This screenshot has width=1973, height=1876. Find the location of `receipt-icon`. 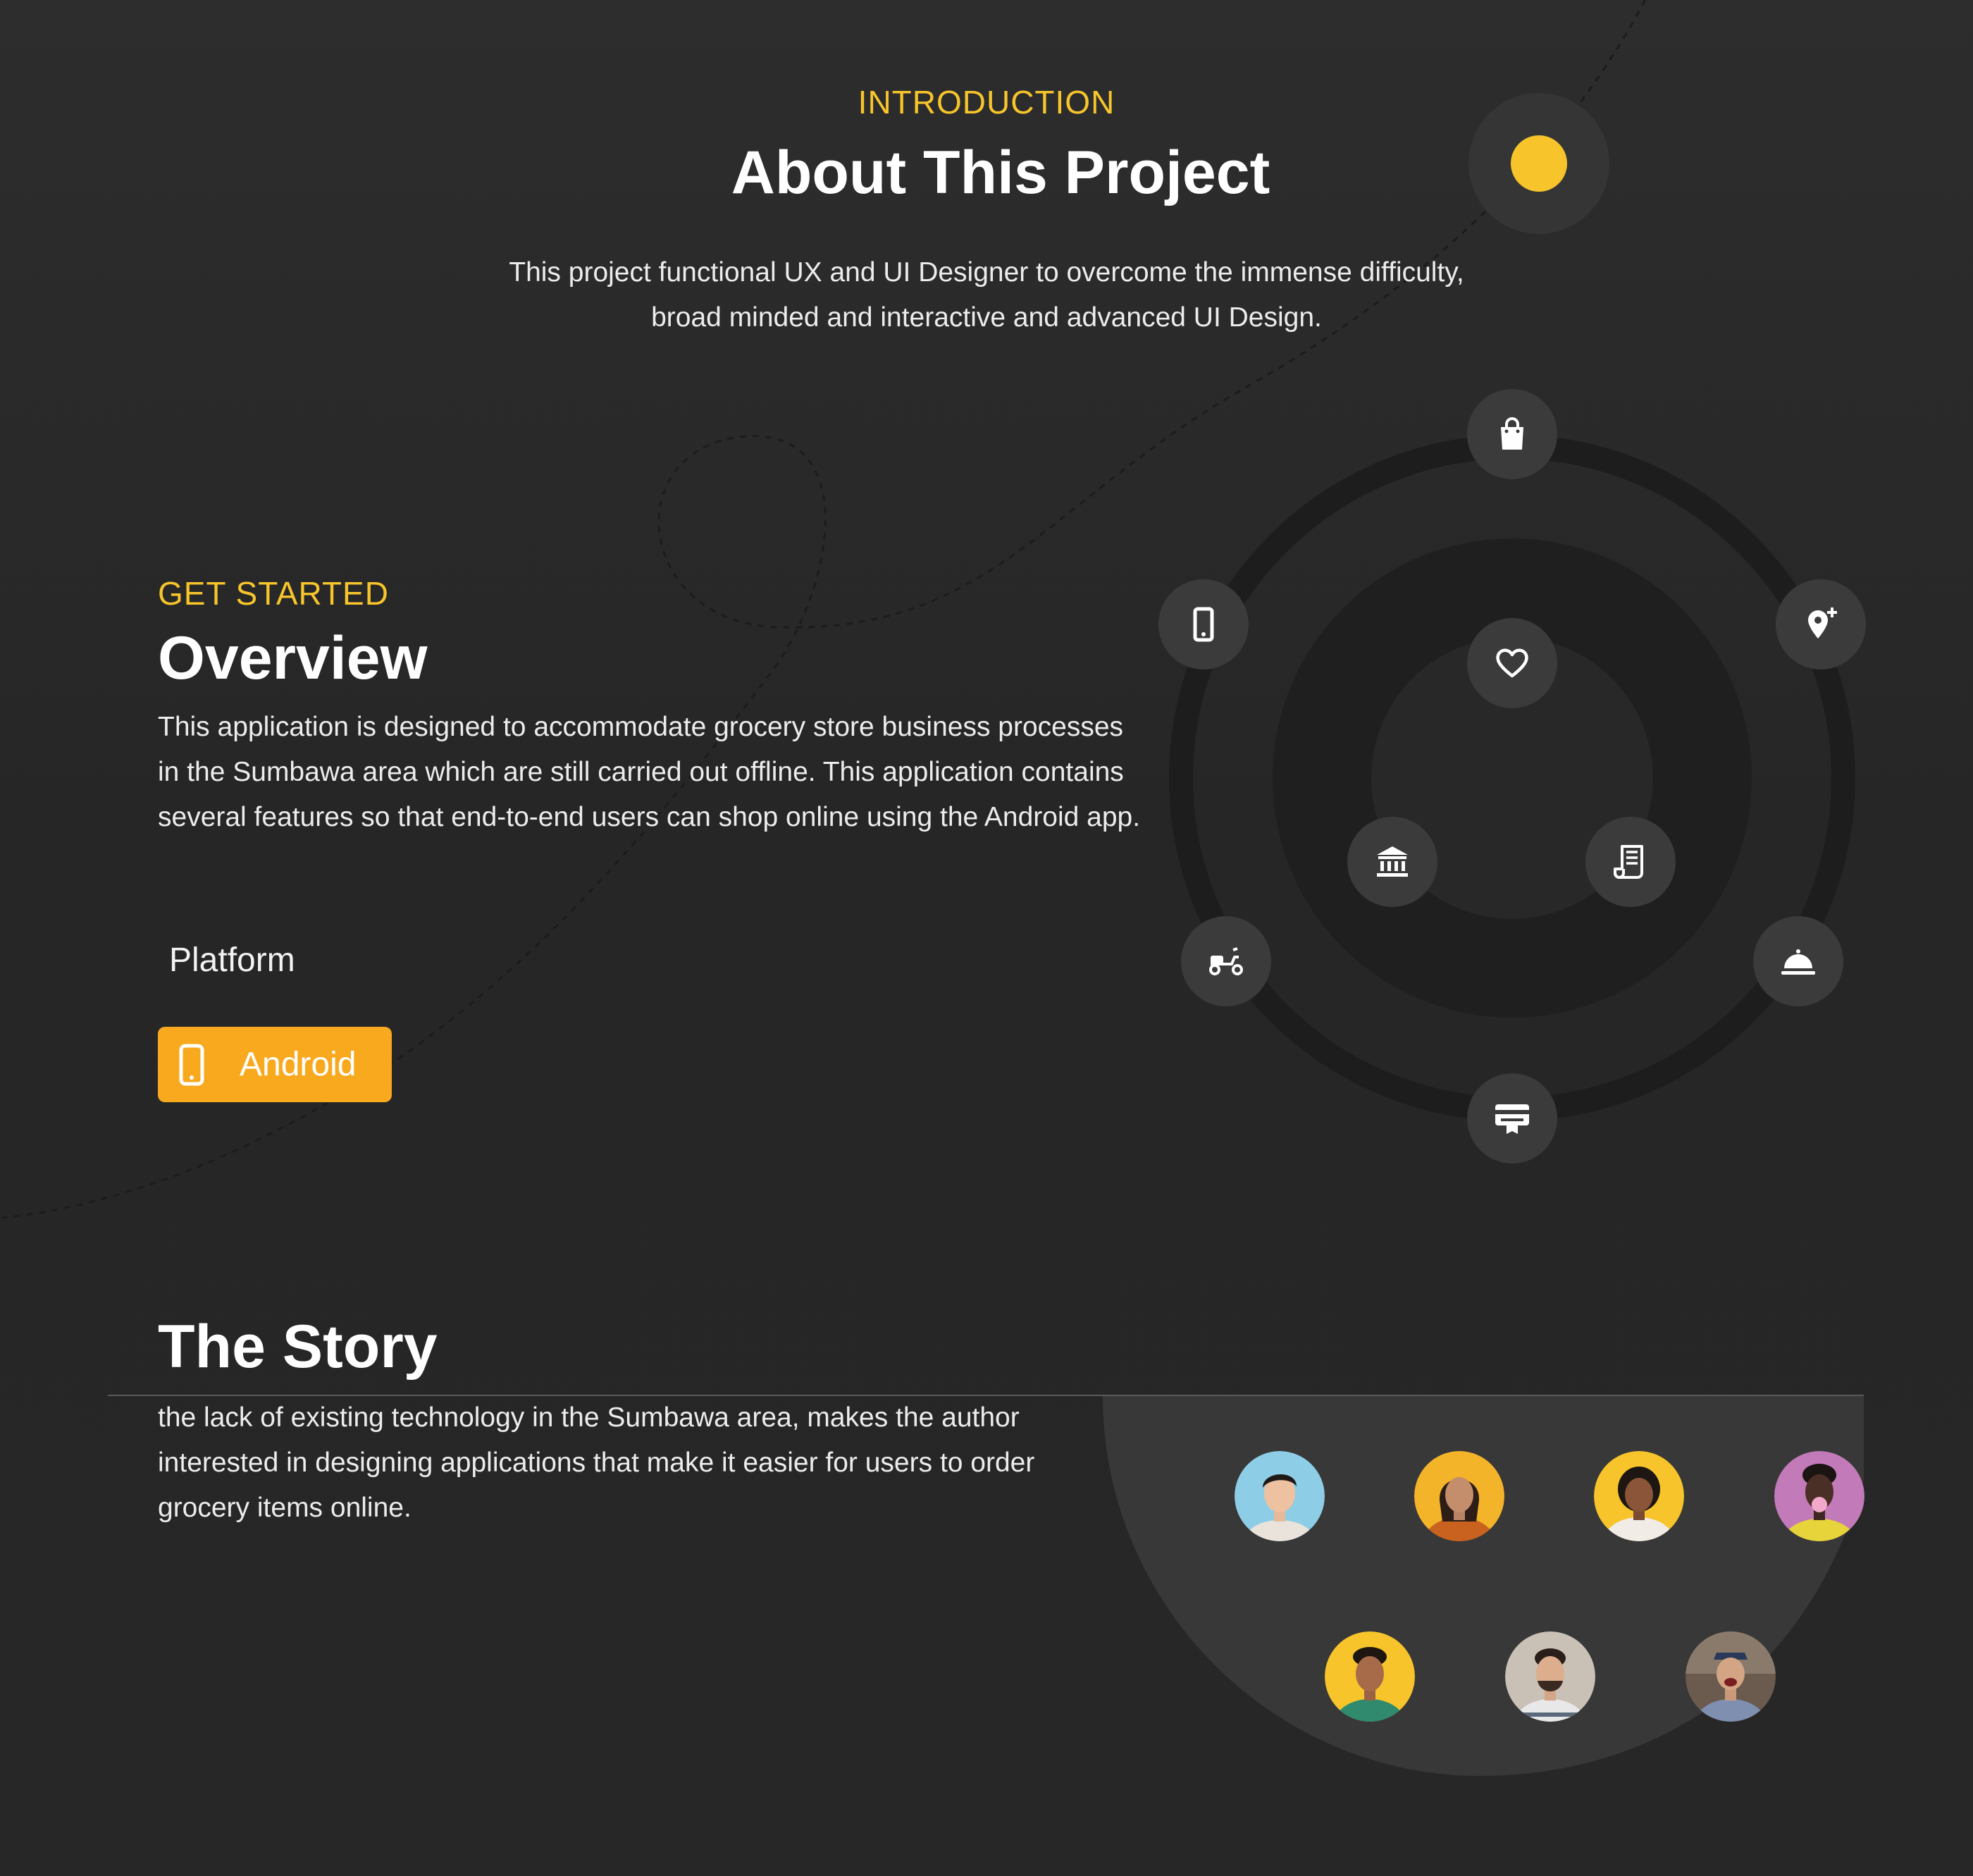

receipt-icon is located at coordinates (1630, 862).